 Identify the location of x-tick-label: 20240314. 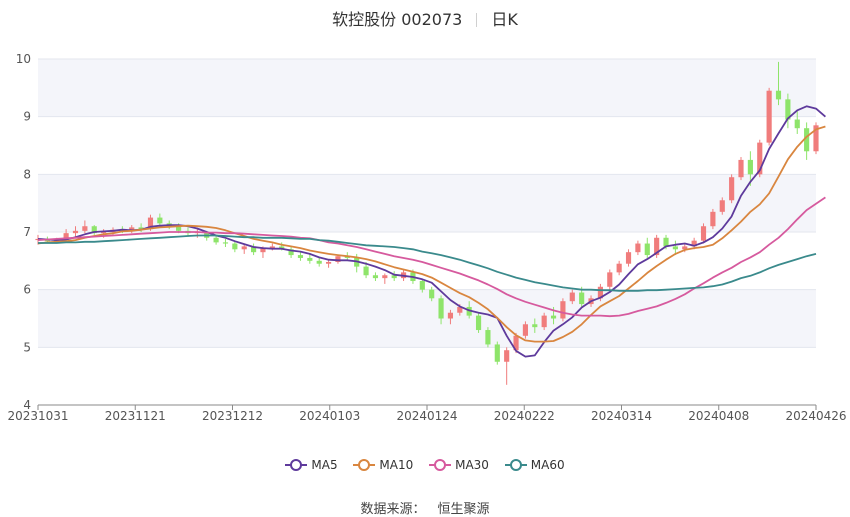
(621, 416).